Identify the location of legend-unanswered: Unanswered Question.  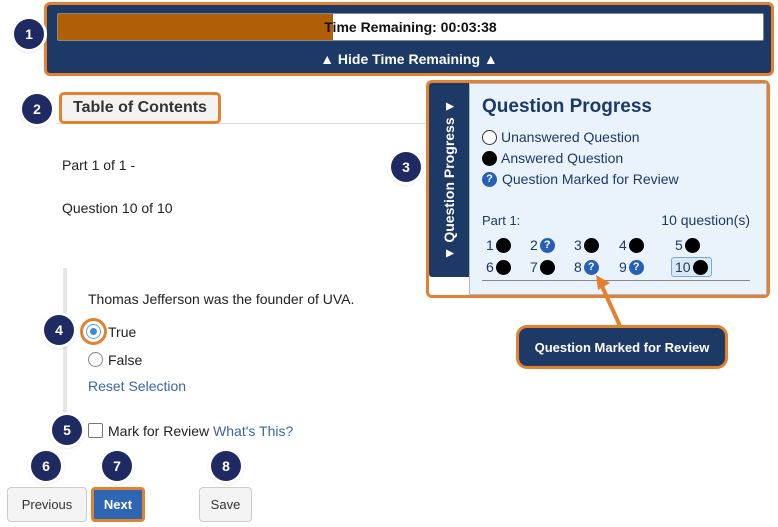
(561, 137).